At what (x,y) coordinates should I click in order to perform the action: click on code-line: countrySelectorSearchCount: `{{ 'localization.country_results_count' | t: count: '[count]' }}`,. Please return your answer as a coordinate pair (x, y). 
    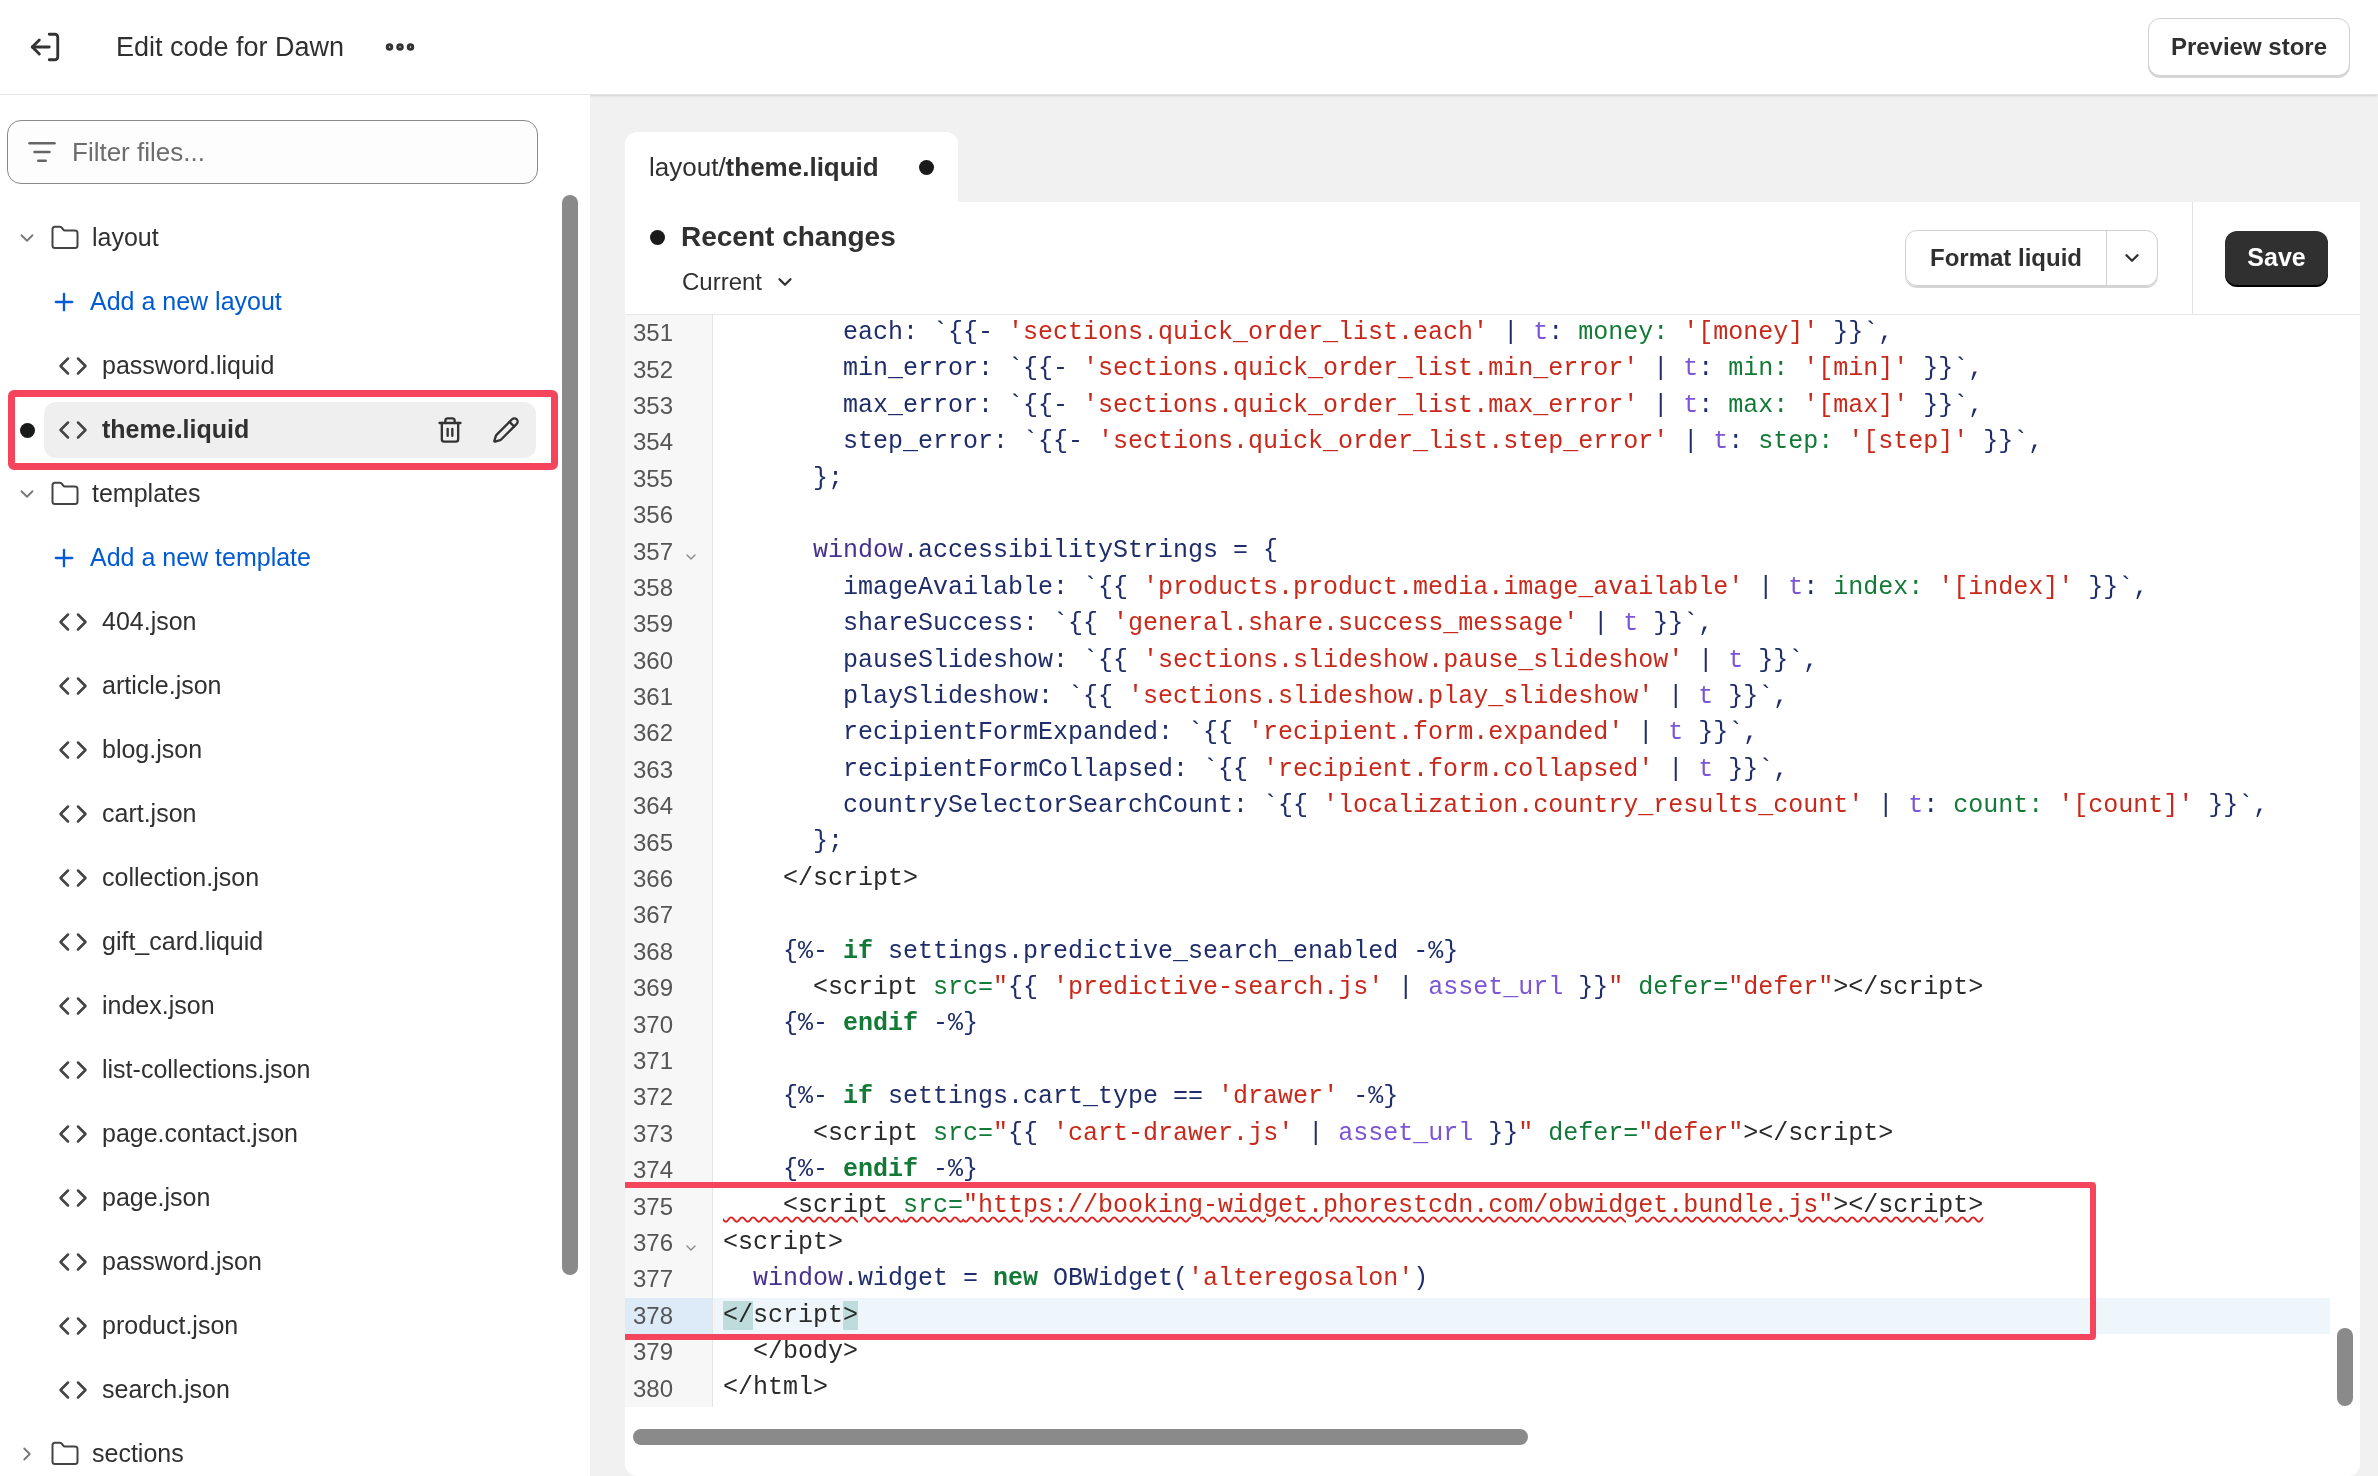
    Looking at the image, I should click on (1555, 806).